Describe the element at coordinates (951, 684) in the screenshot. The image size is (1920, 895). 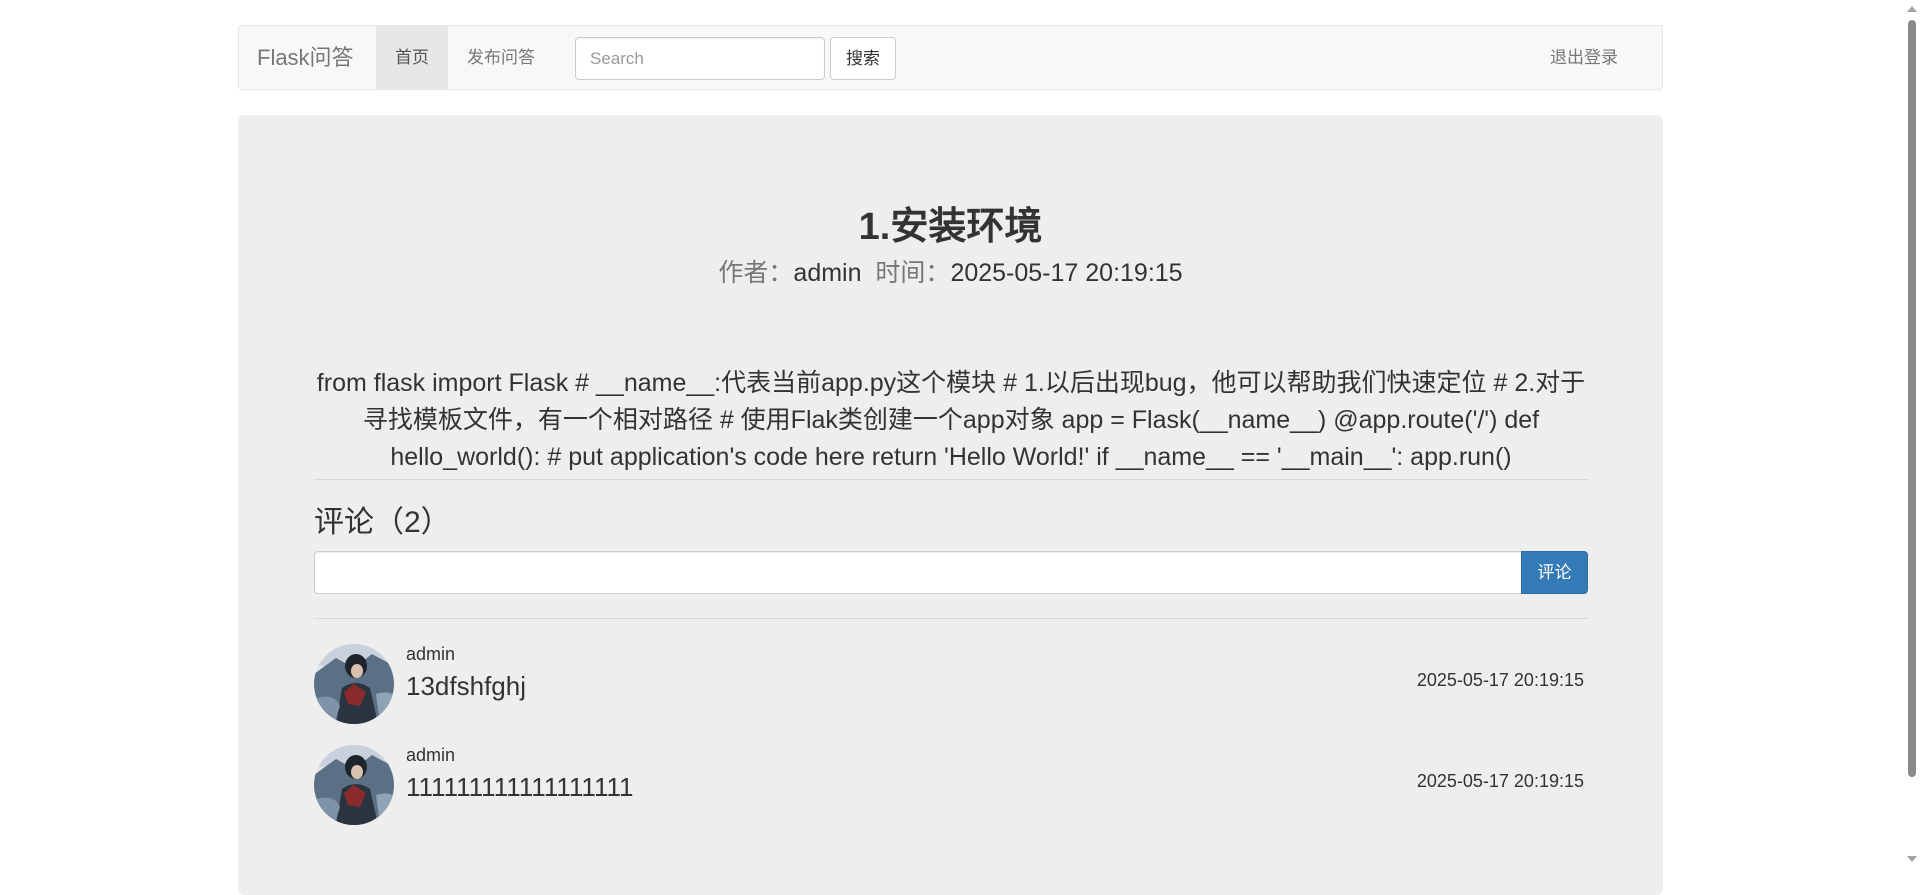
I see `comment-item: admin 13dfshfghj 2025-05-17 20:19:15` at that location.